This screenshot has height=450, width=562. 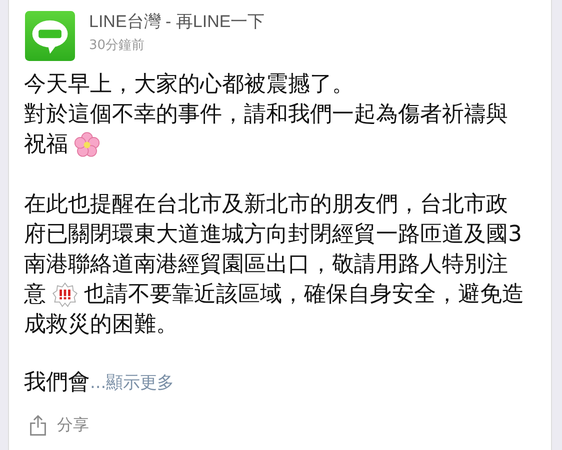 I want to click on post-time: 30分鐘前, so click(x=117, y=45).